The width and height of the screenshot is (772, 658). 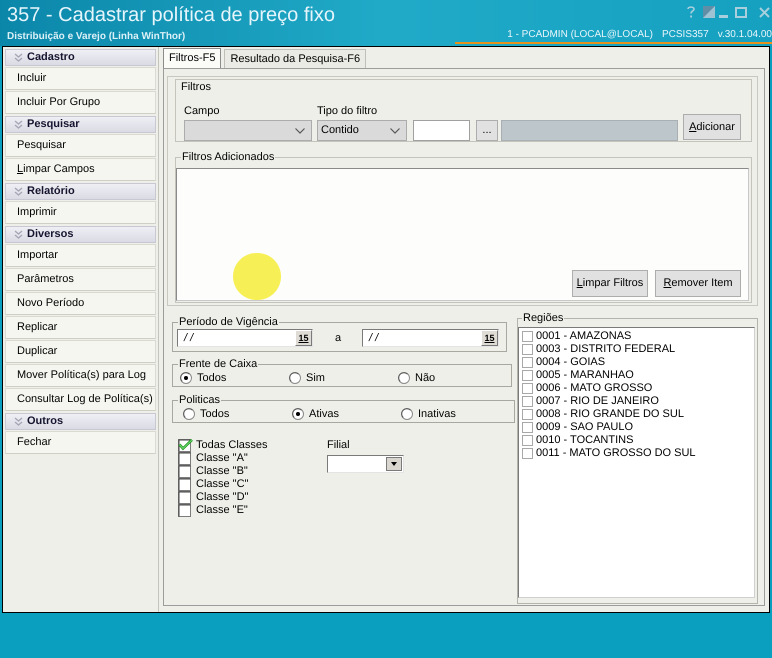 What do you see at coordinates (213, 484) in the screenshot?
I see `checkbox-option: Classe "C"` at bounding box center [213, 484].